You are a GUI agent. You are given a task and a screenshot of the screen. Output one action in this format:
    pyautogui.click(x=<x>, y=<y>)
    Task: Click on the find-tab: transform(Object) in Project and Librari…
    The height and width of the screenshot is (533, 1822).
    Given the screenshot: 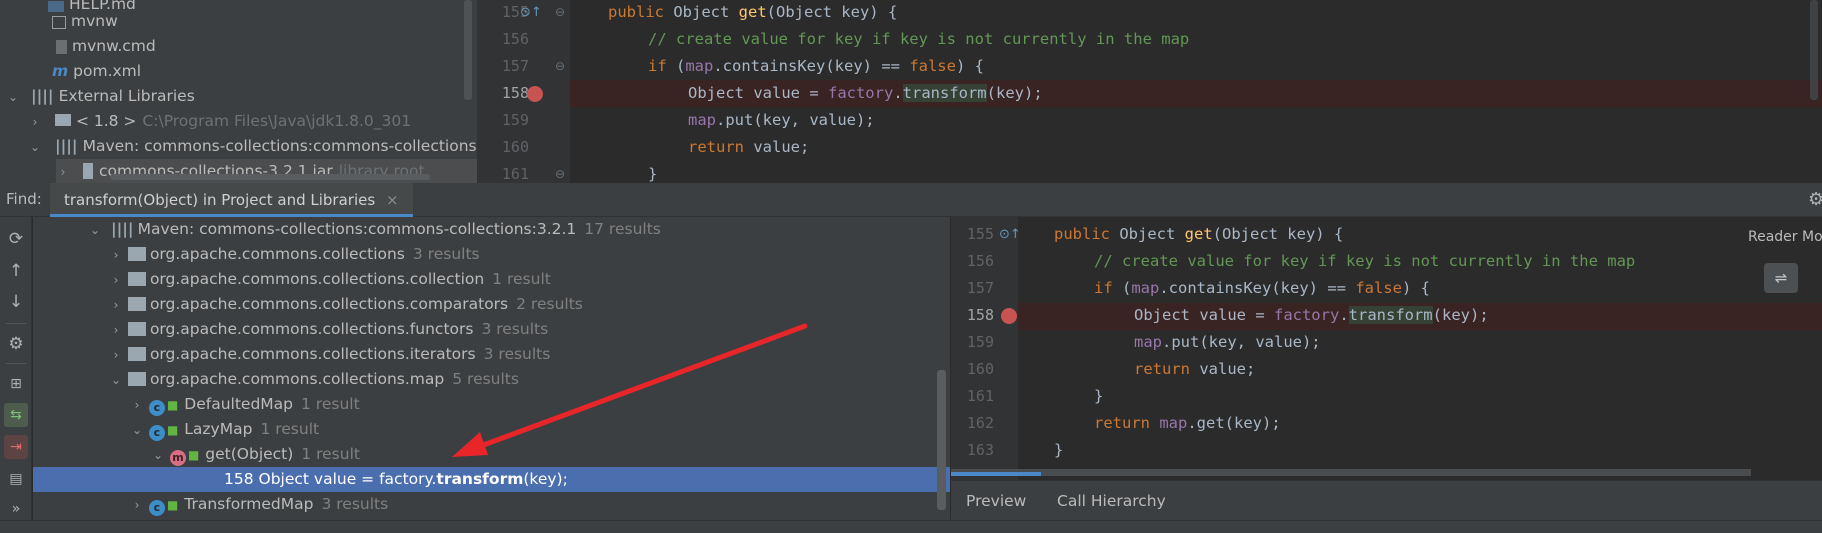 What is the action you would take?
    pyautogui.click(x=231, y=200)
    